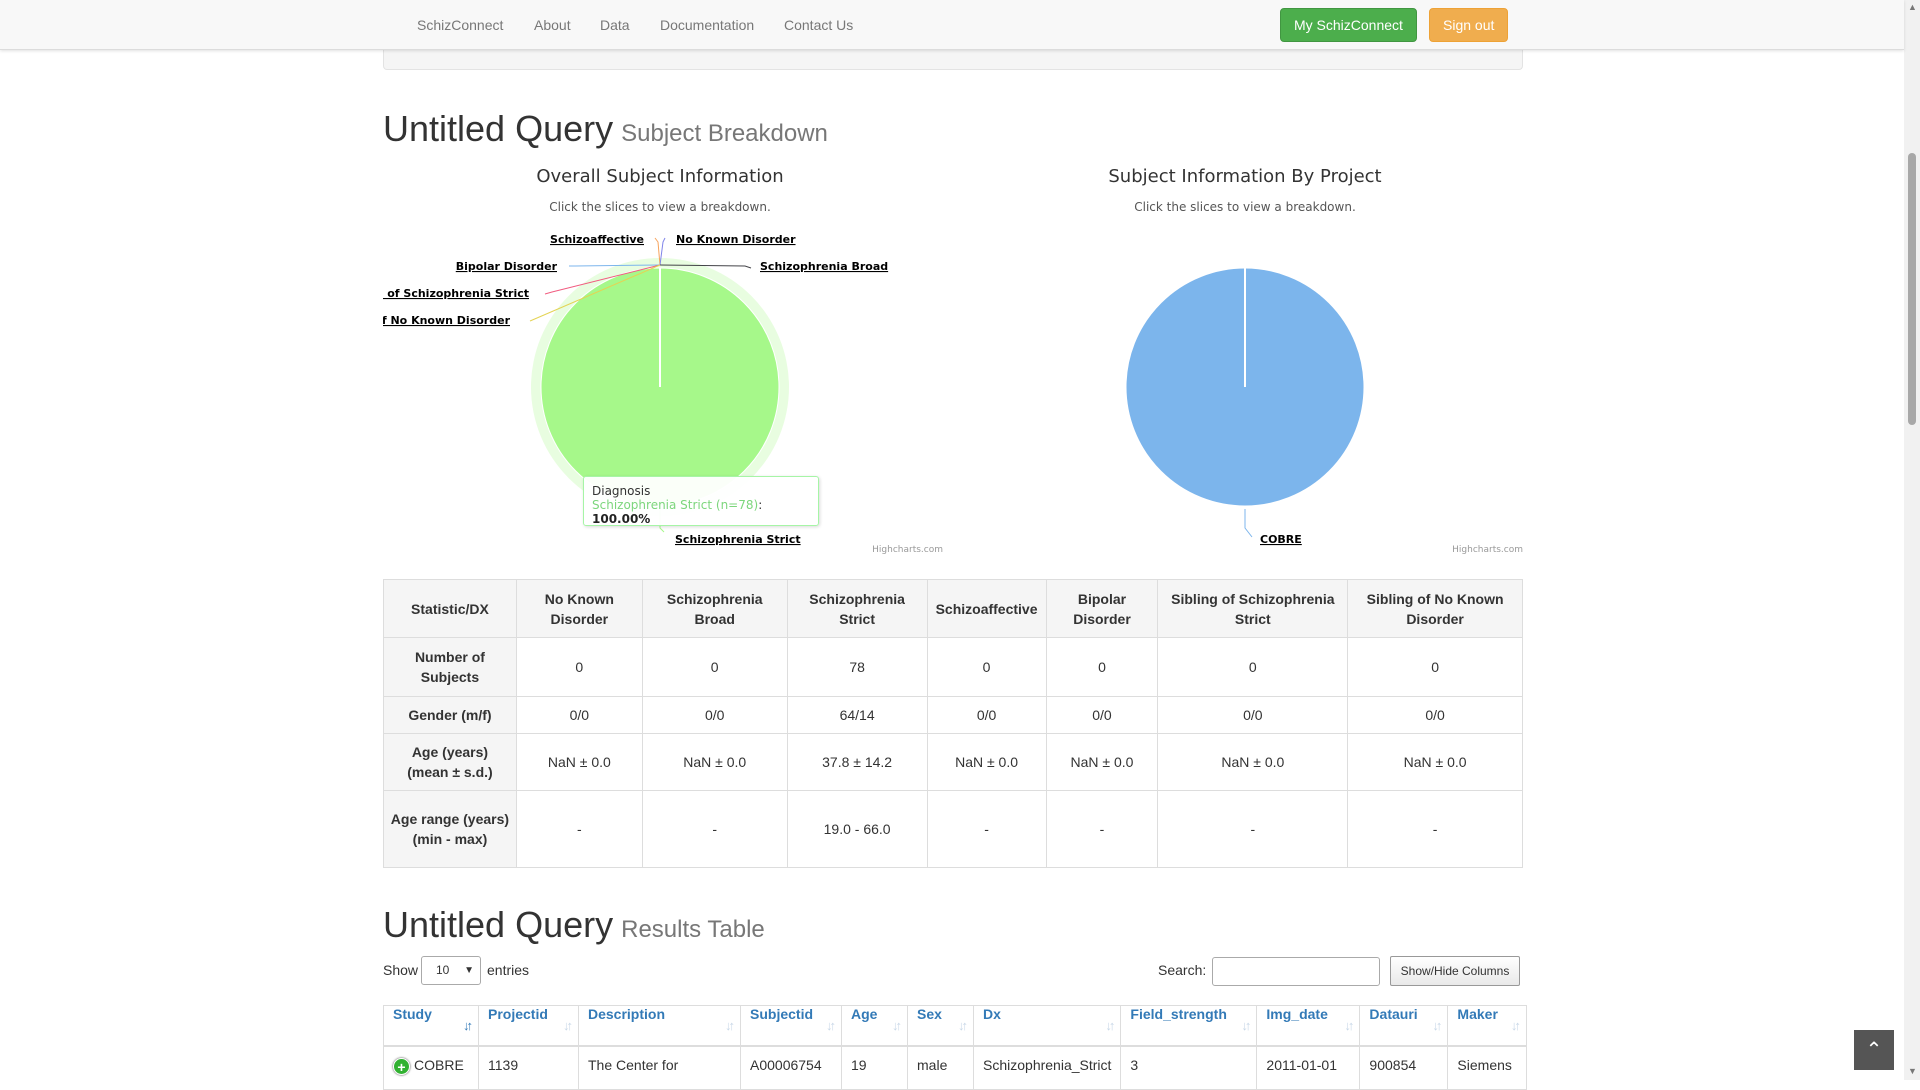 The height and width of the screenshot is (1090, 1920). I want to click on brand-link: SchizConnect, so click(460, 25).